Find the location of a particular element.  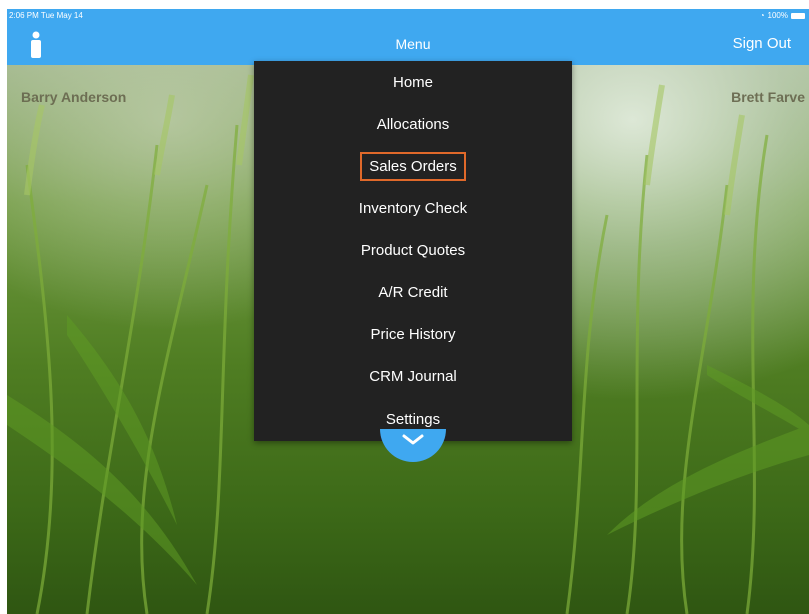

menu-item-label: Allocations is located at coordinates (413, 124).